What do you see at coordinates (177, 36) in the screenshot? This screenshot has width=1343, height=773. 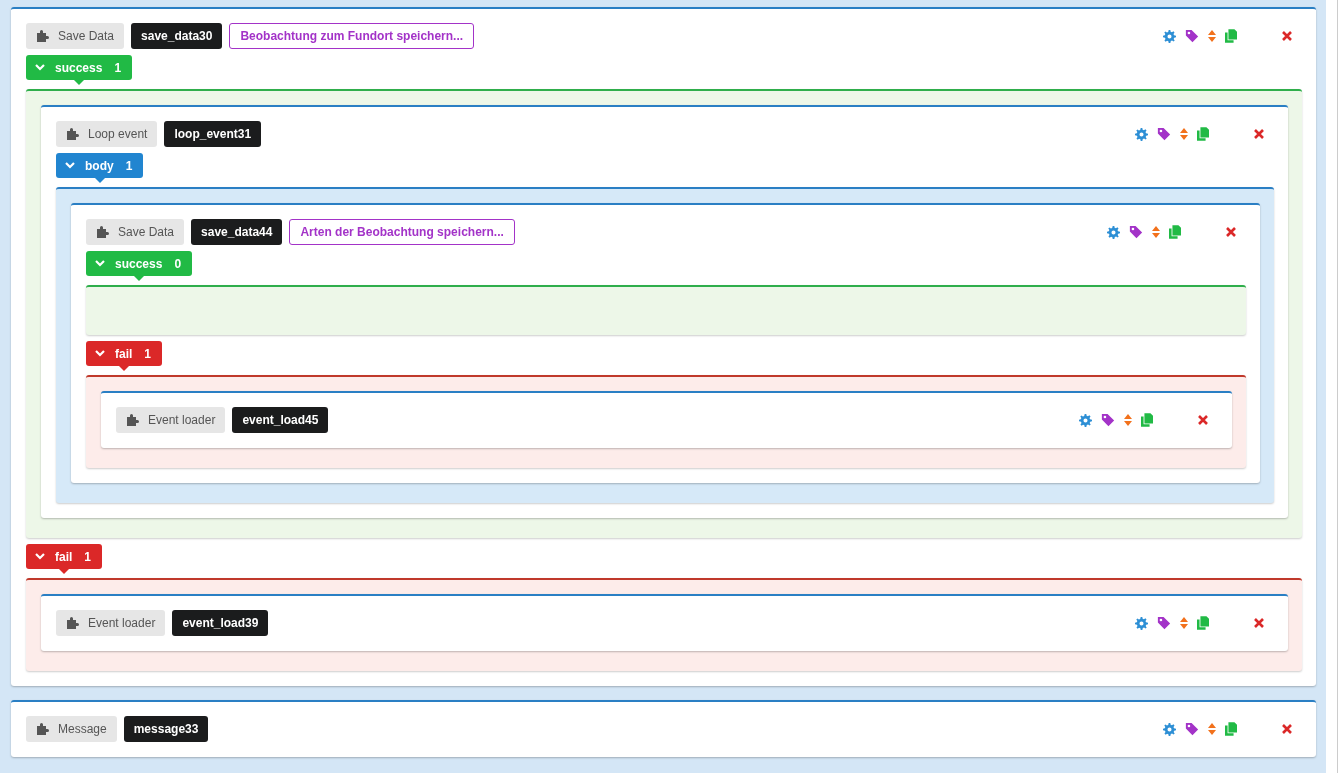 I see `block-id: save_data30` at bounding box center [177, 36].